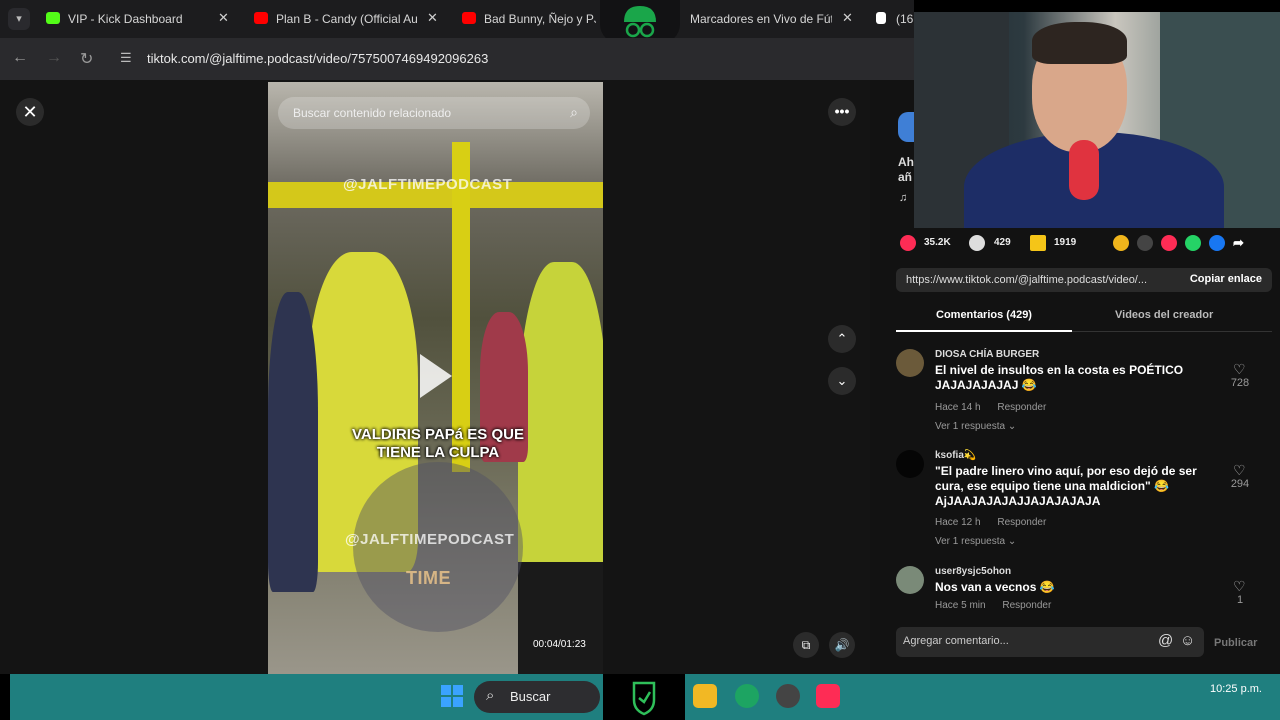 This screenshot has height=720, width=1280. What do you see at coordinates (905, 19) in the screenshot?
I see `tab-title: (16` at bounding box center [905, 19].